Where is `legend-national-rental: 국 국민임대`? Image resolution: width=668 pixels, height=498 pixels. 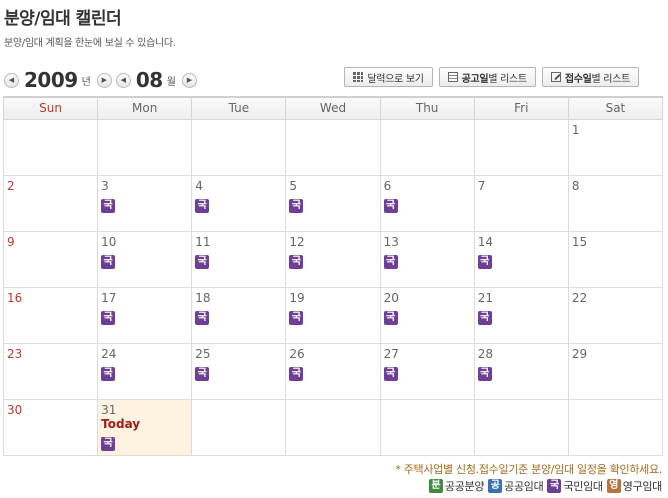
legend-national-rental: 국 국민임대 is located at coordinates (575, 486).